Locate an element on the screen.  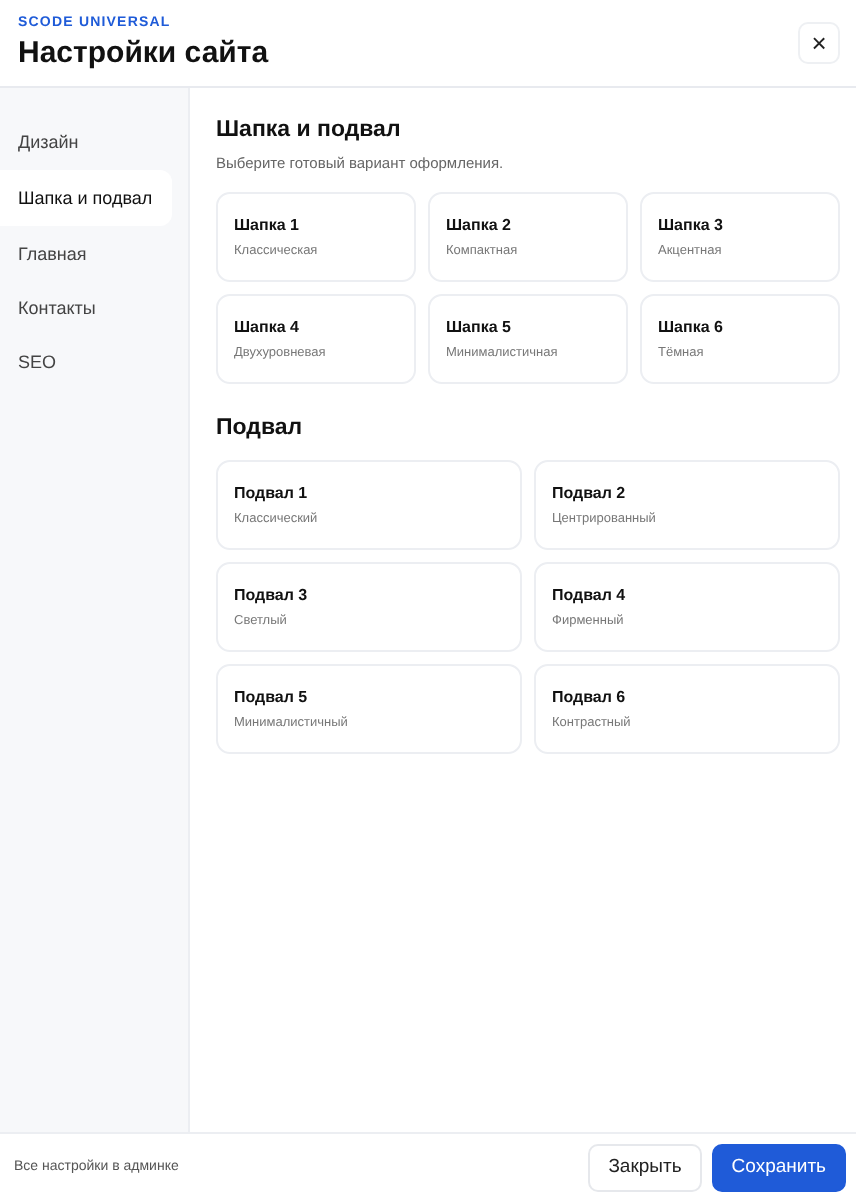
close-button: Закрыть is located at coordinates (645, 1167).